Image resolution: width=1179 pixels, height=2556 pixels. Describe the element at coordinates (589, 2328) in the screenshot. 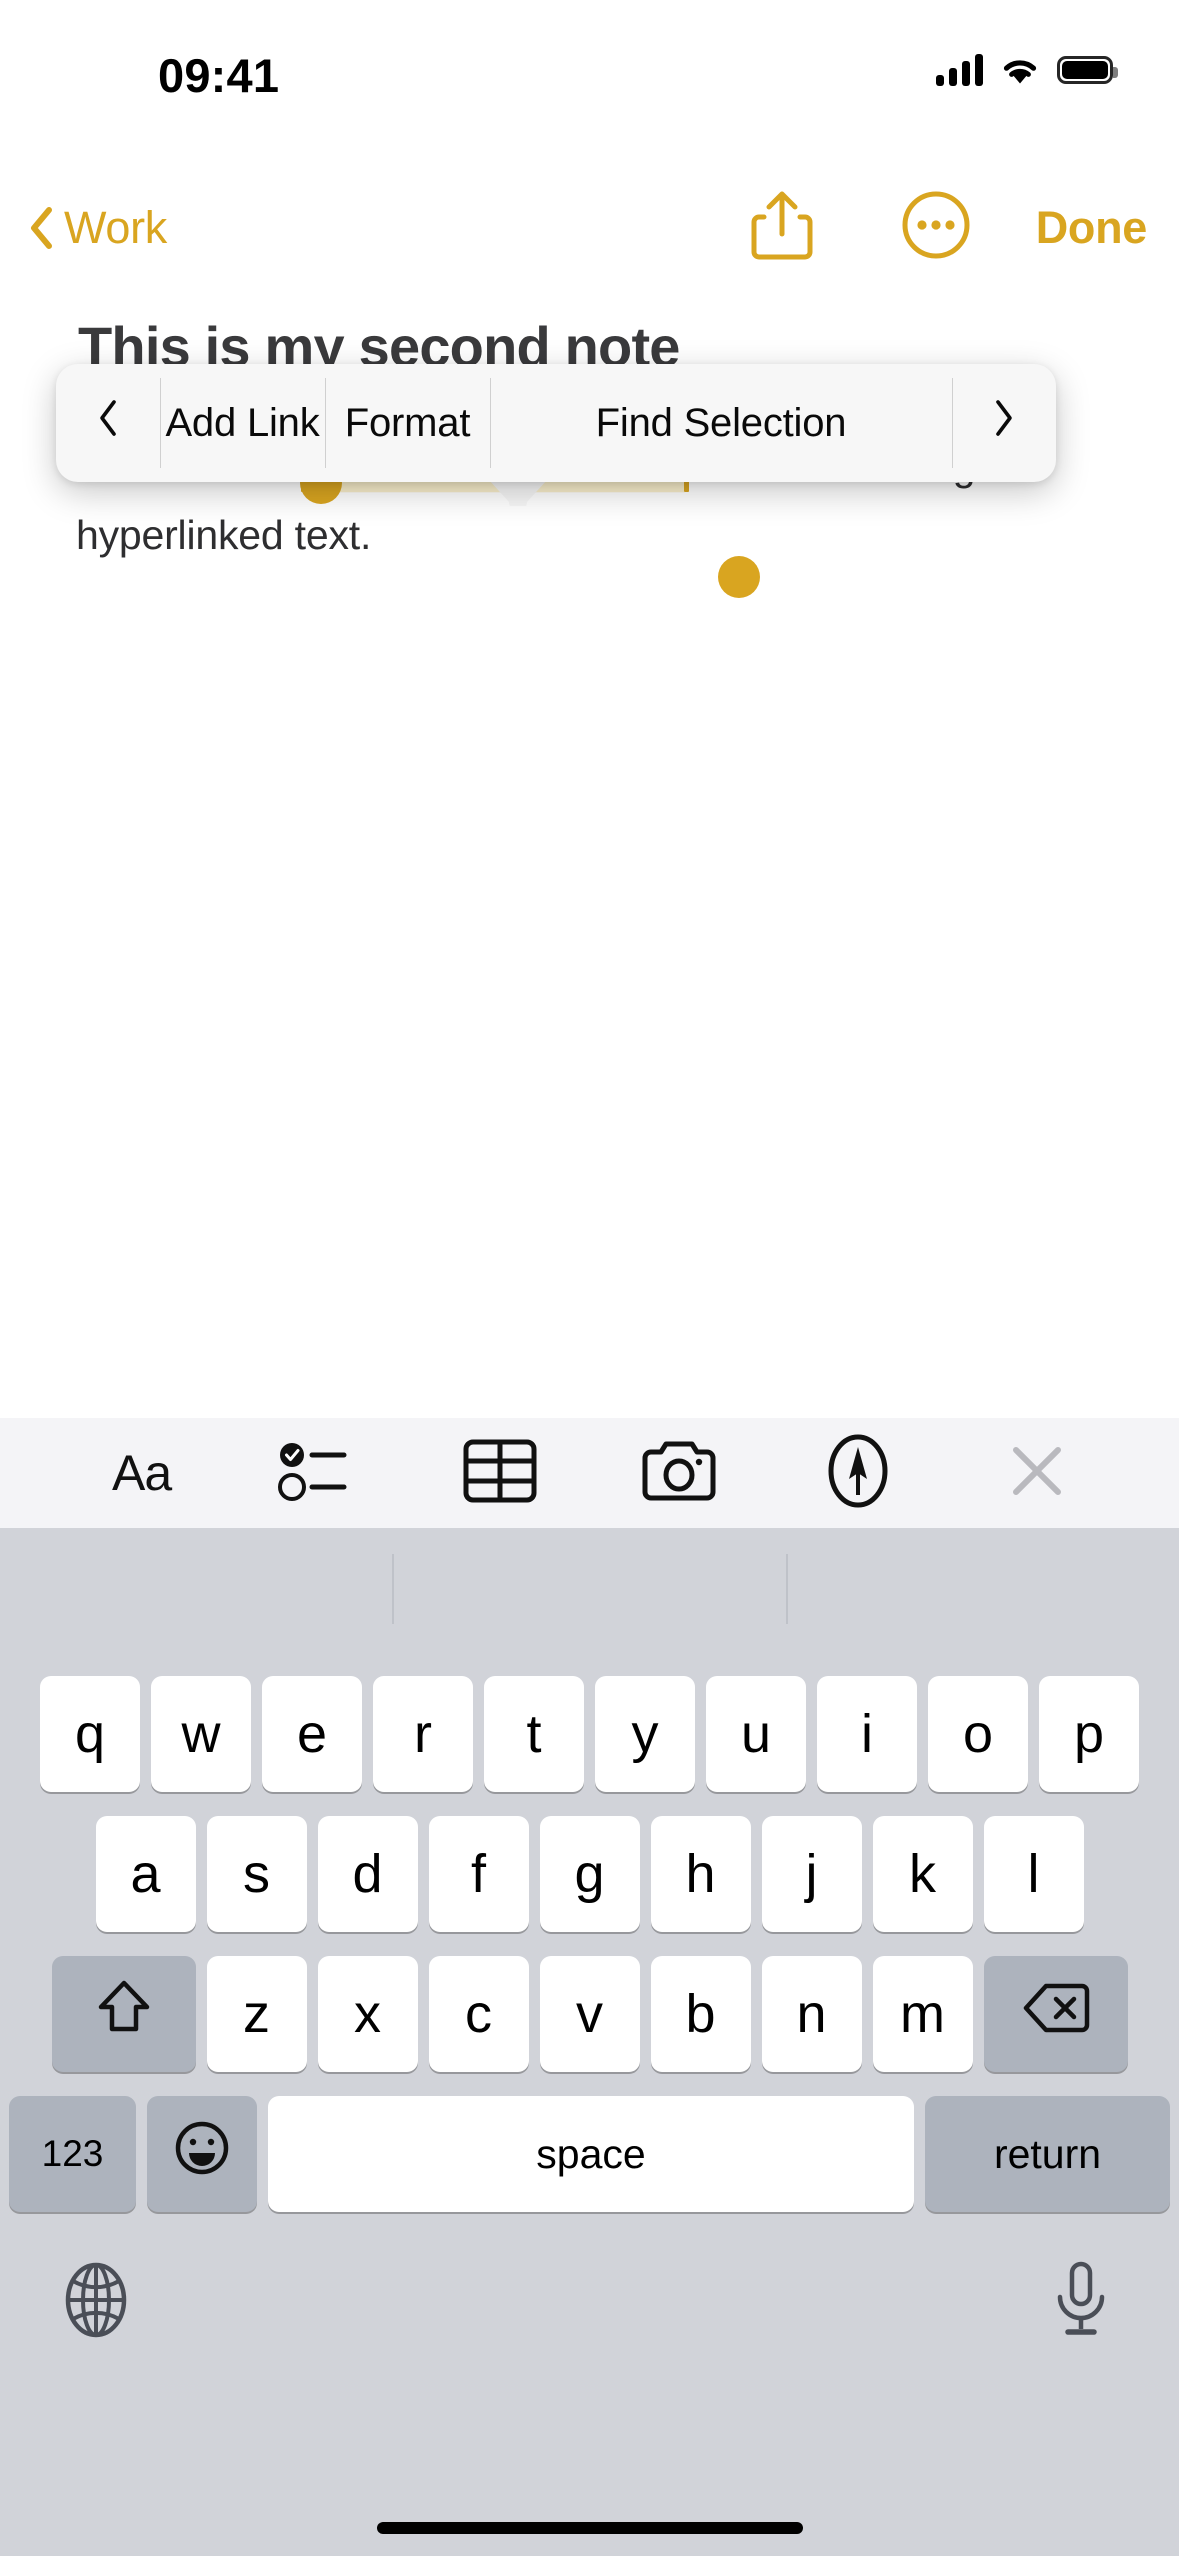

I see `keyboard-bottom-row` at that location.